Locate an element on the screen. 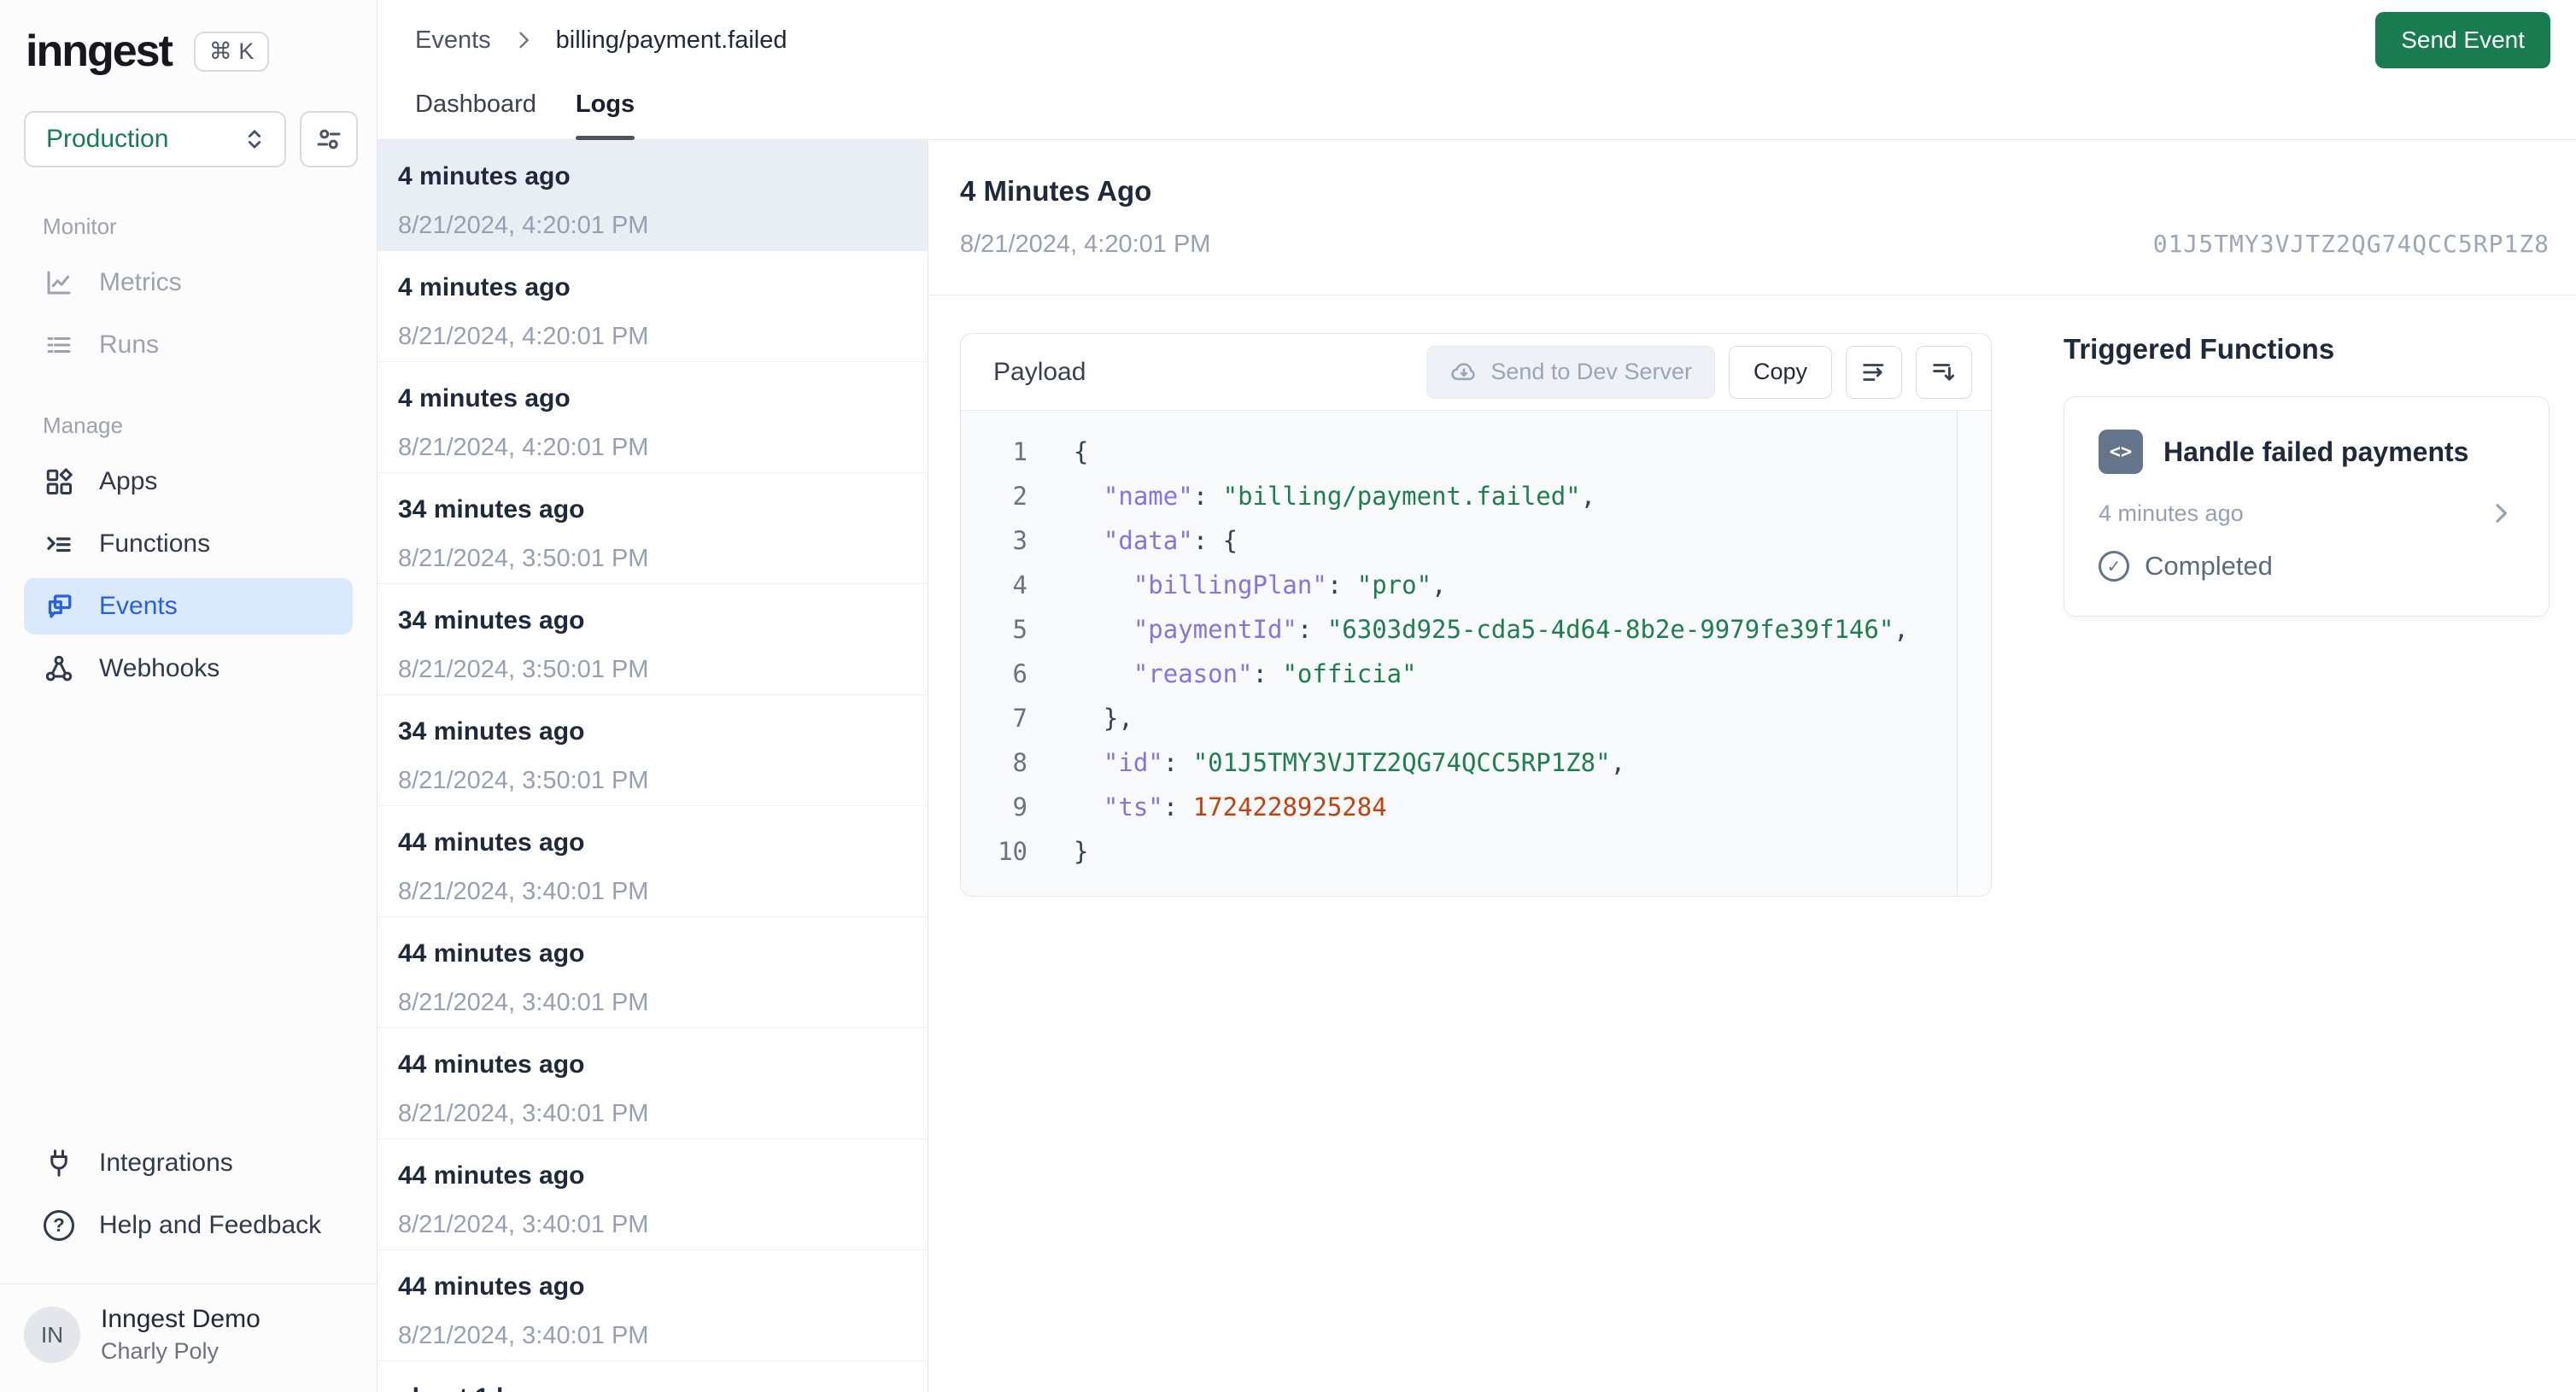 Image resolution: width=2576 pixels, height=1392 pixels. line-number: 1 is located at coordinates (1019, 451).